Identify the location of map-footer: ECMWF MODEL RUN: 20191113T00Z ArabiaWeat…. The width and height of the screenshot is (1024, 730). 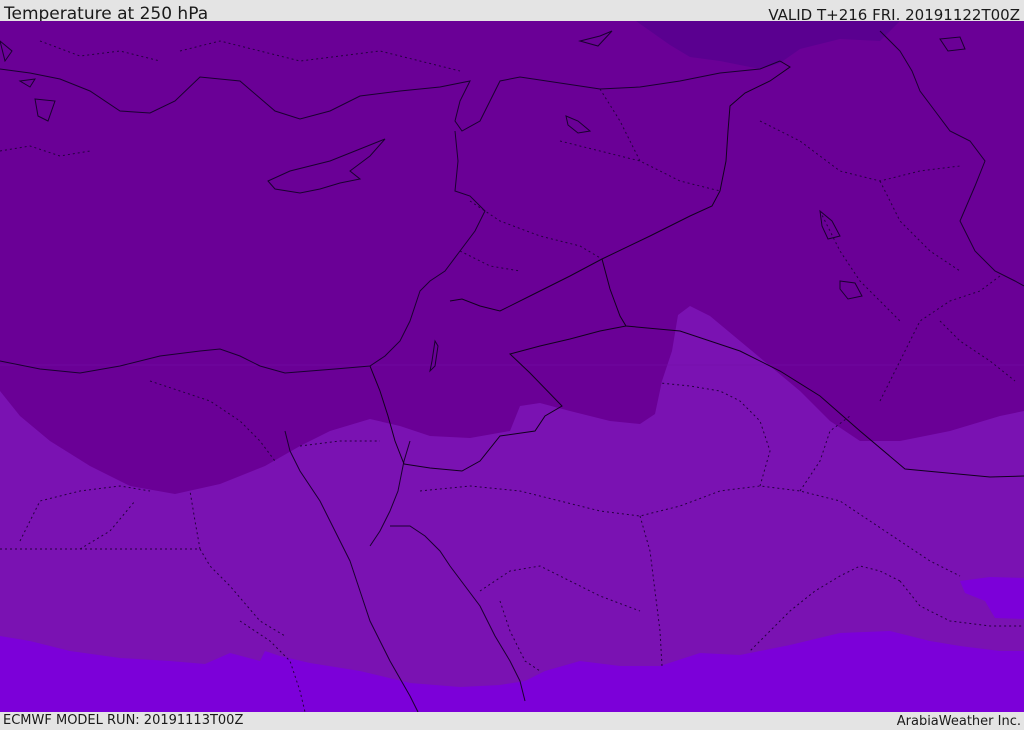
(512, 720).